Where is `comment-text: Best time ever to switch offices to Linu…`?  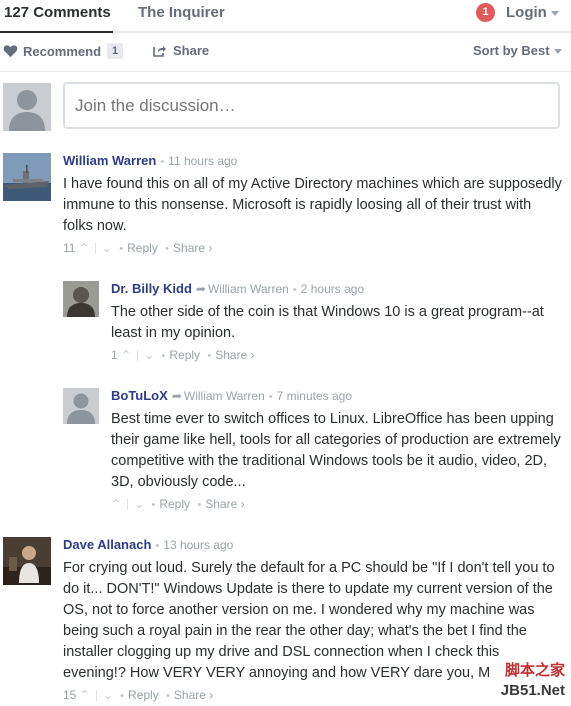
comment-text: Best time ever to switch offices to Linu… is located at coordinates (336, 450).